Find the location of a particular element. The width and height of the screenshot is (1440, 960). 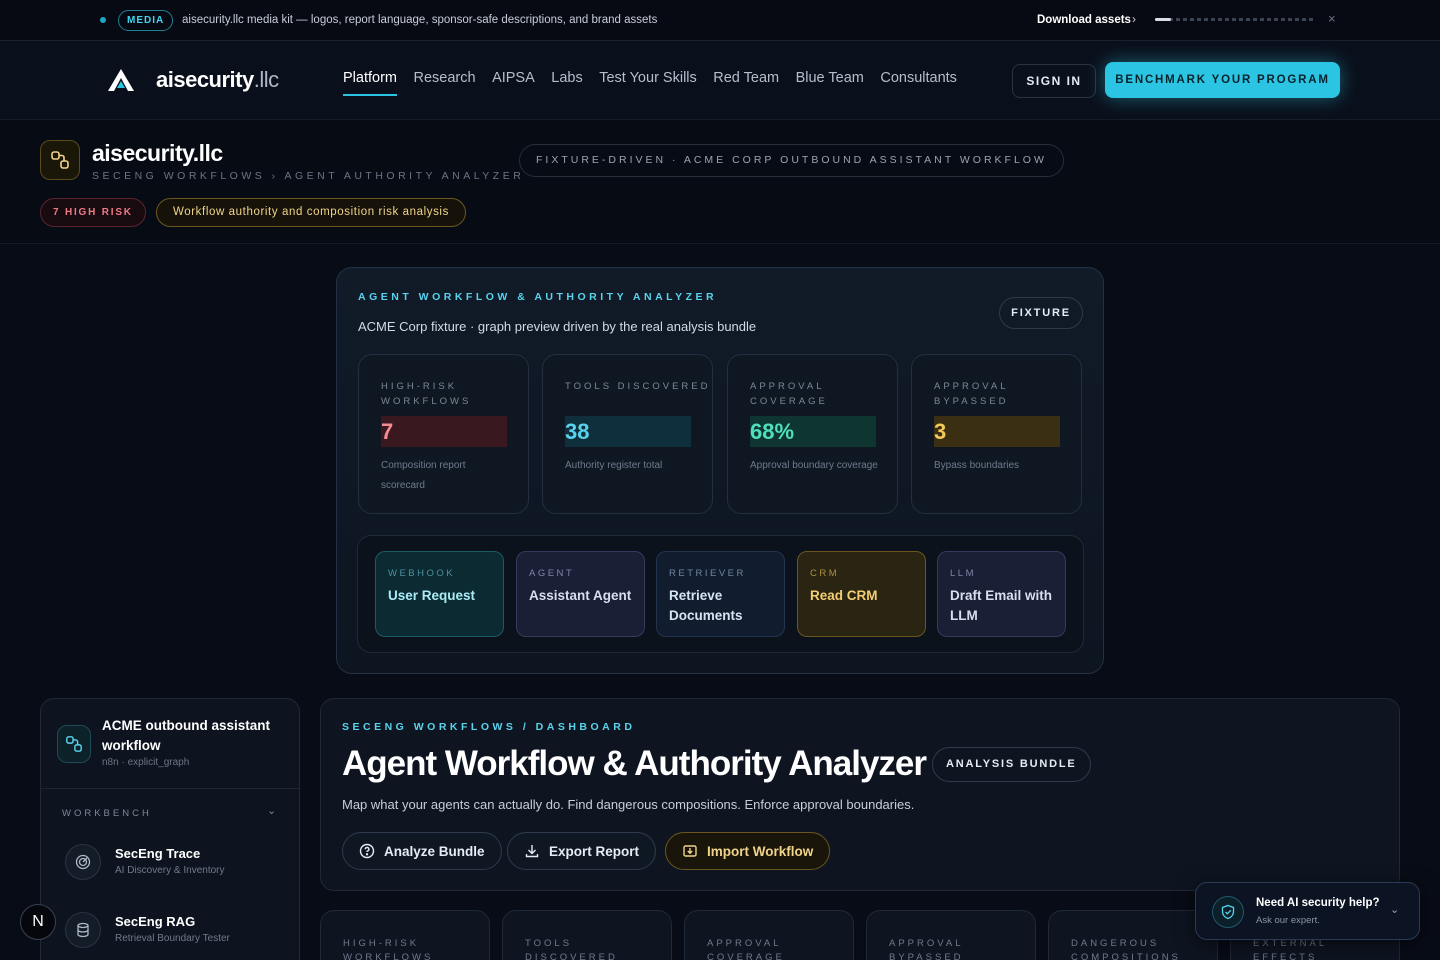

node-type: LLM is located at coordinates (963, 573).